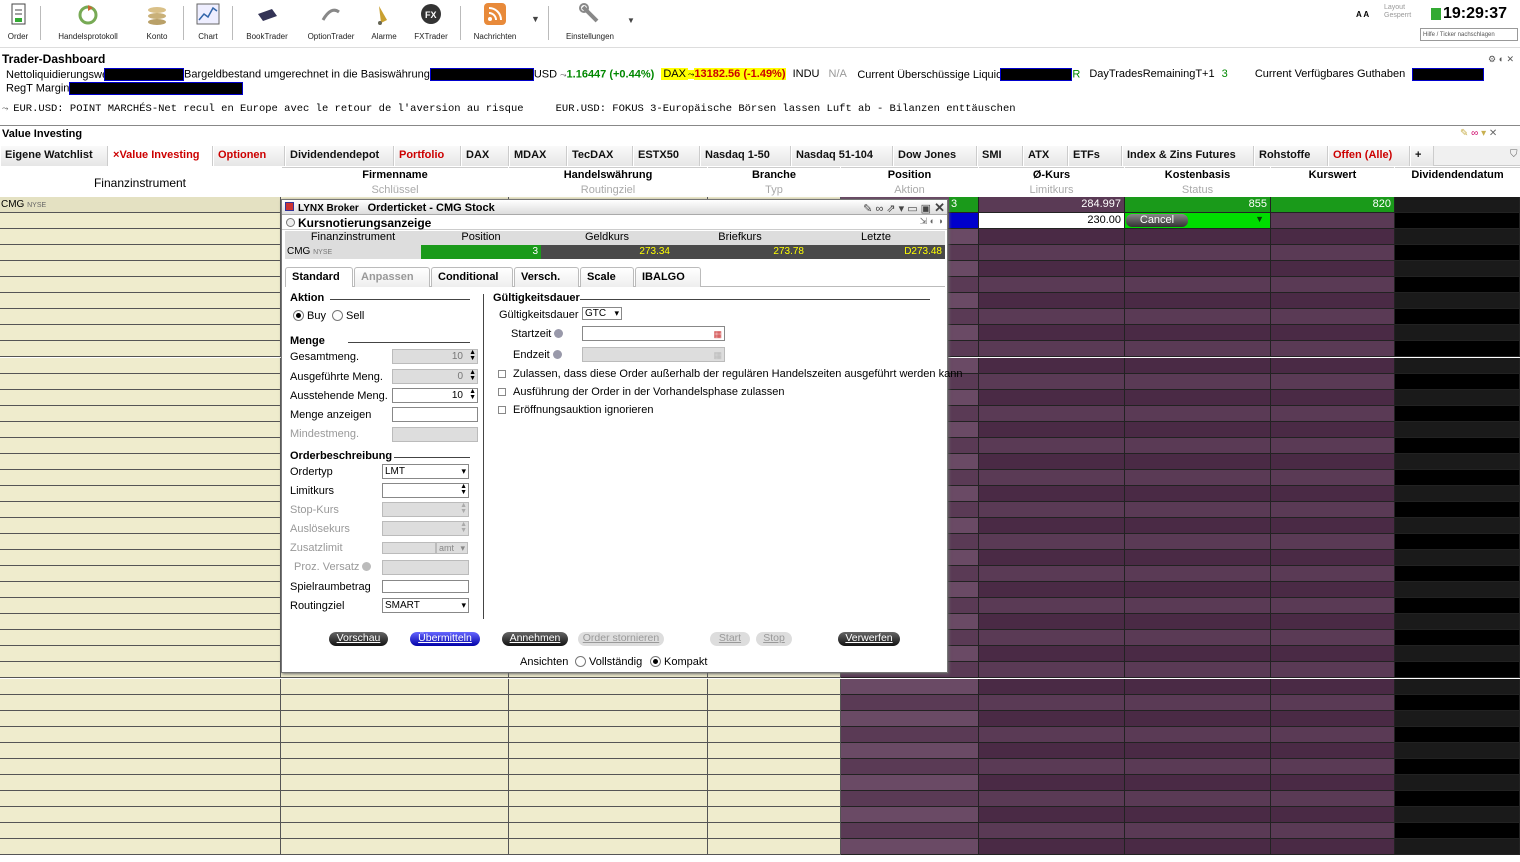 The width and height of the screenshot is (1520, 862). Describe the element at coordinates (208, 24) in the screenshot. I see `chart-button: Chart` at that location.